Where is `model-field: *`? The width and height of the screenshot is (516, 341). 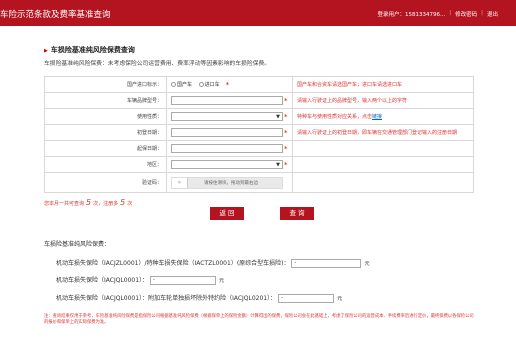 model-field: * is located at coordinates (229, 100).